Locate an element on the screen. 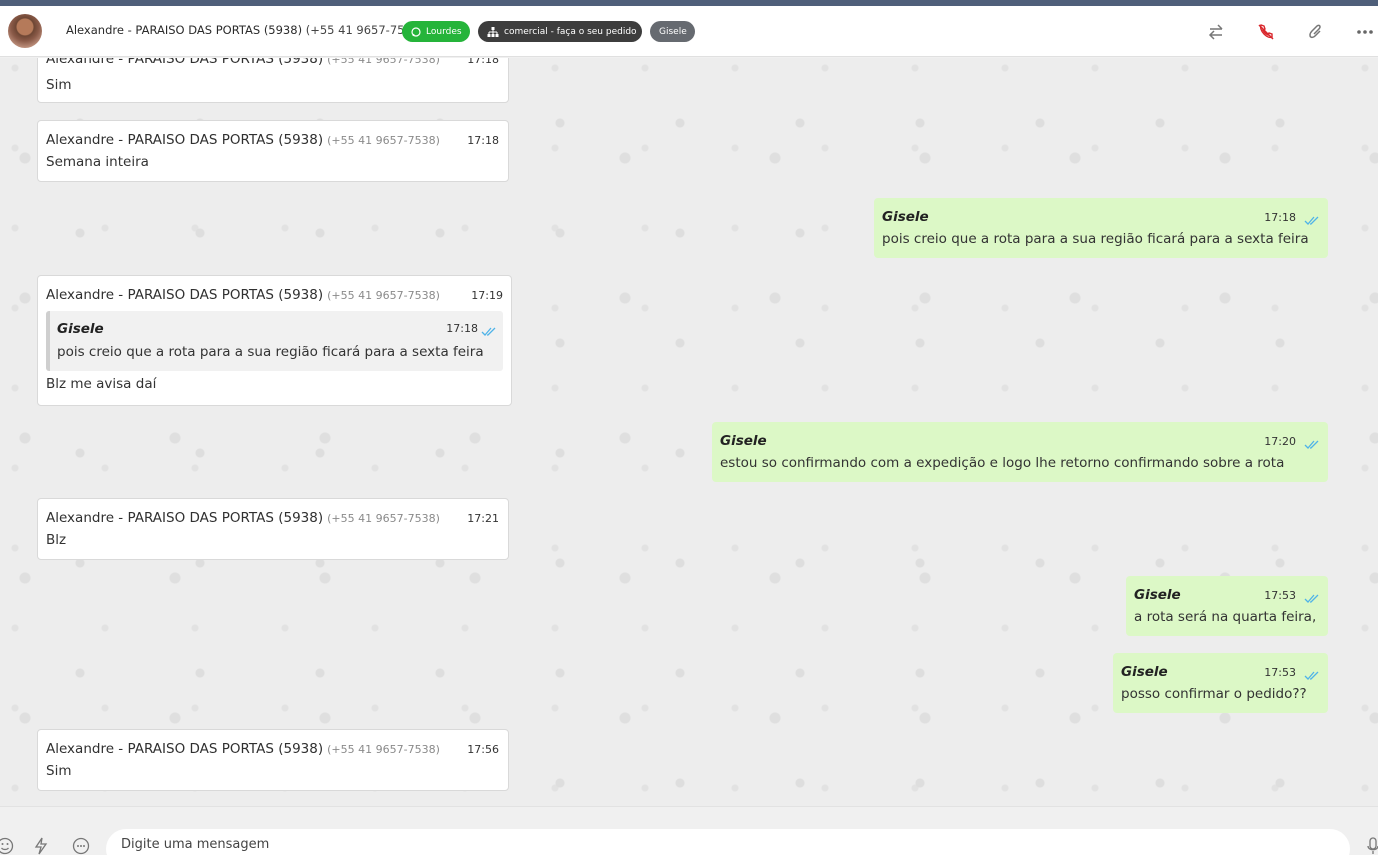 This screenshot has height=855, width=1378. whatsapp-connection-tag: Lourdes is located at coordinates (436, 31).